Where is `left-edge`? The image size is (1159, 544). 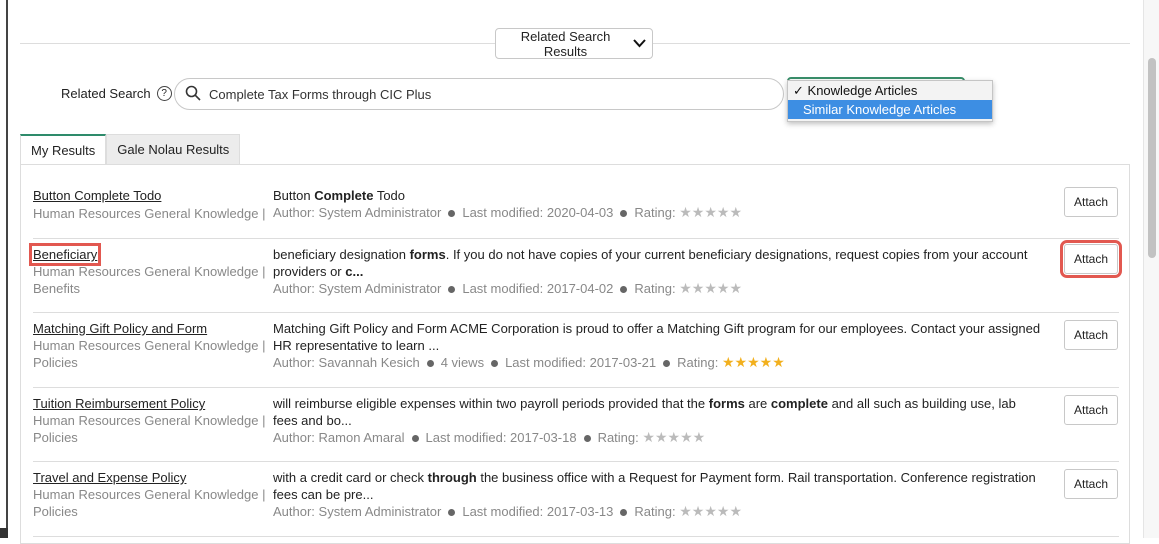
left-edge is located at coordinates (4, 269).